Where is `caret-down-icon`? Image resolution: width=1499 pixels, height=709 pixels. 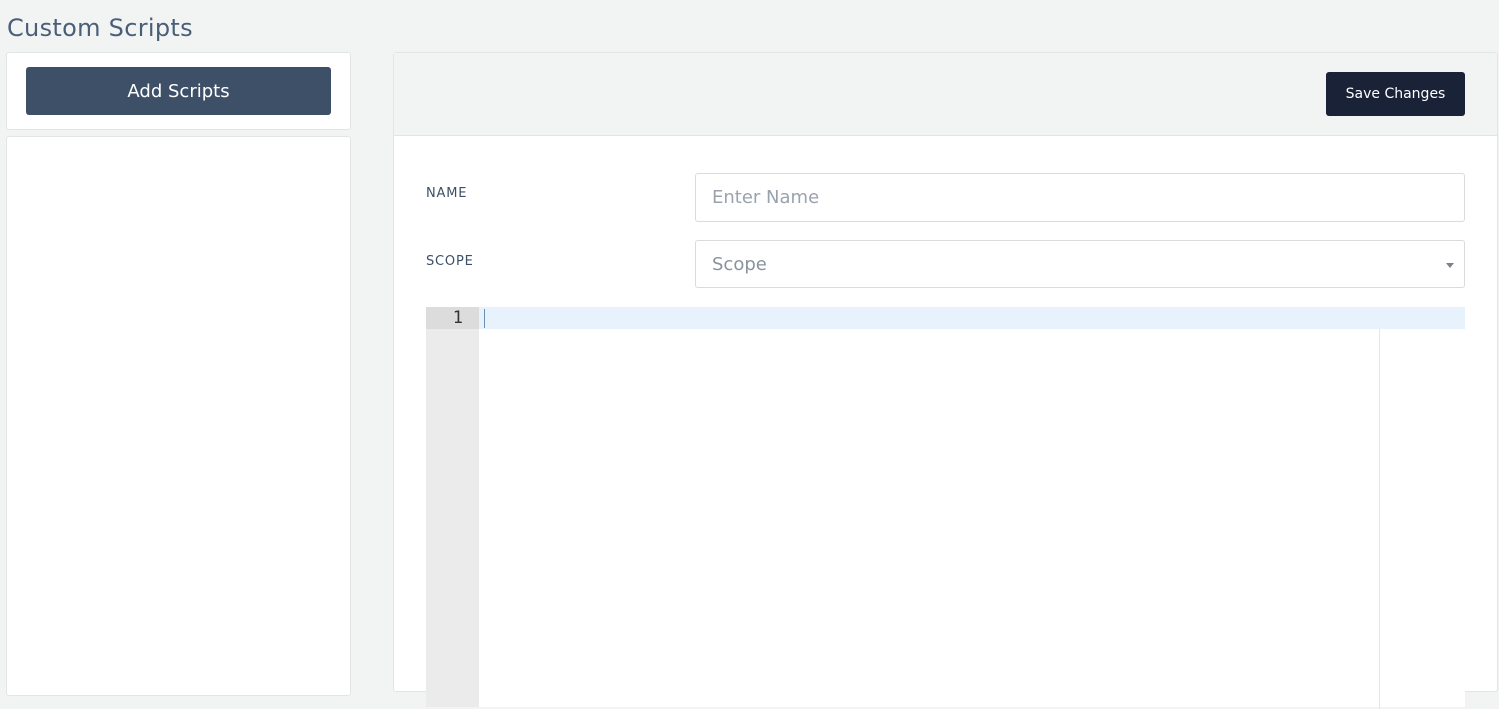
caret-down-icon is located at coordinates (1450, 265).